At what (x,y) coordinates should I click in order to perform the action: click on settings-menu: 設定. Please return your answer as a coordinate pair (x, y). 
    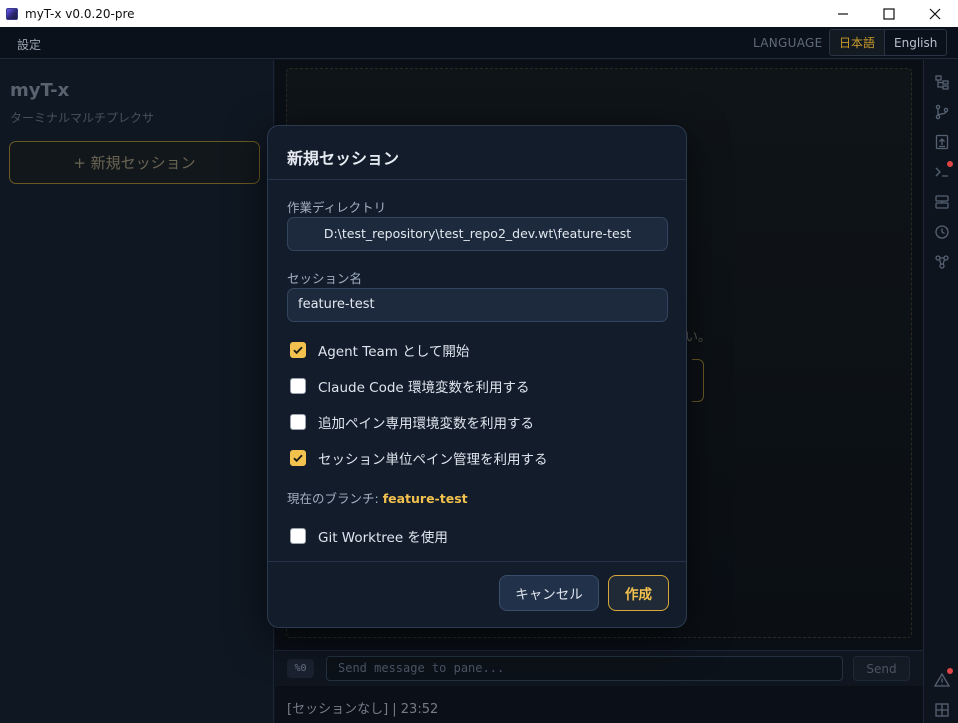
    Looking at the image, I should click on (29, 44).